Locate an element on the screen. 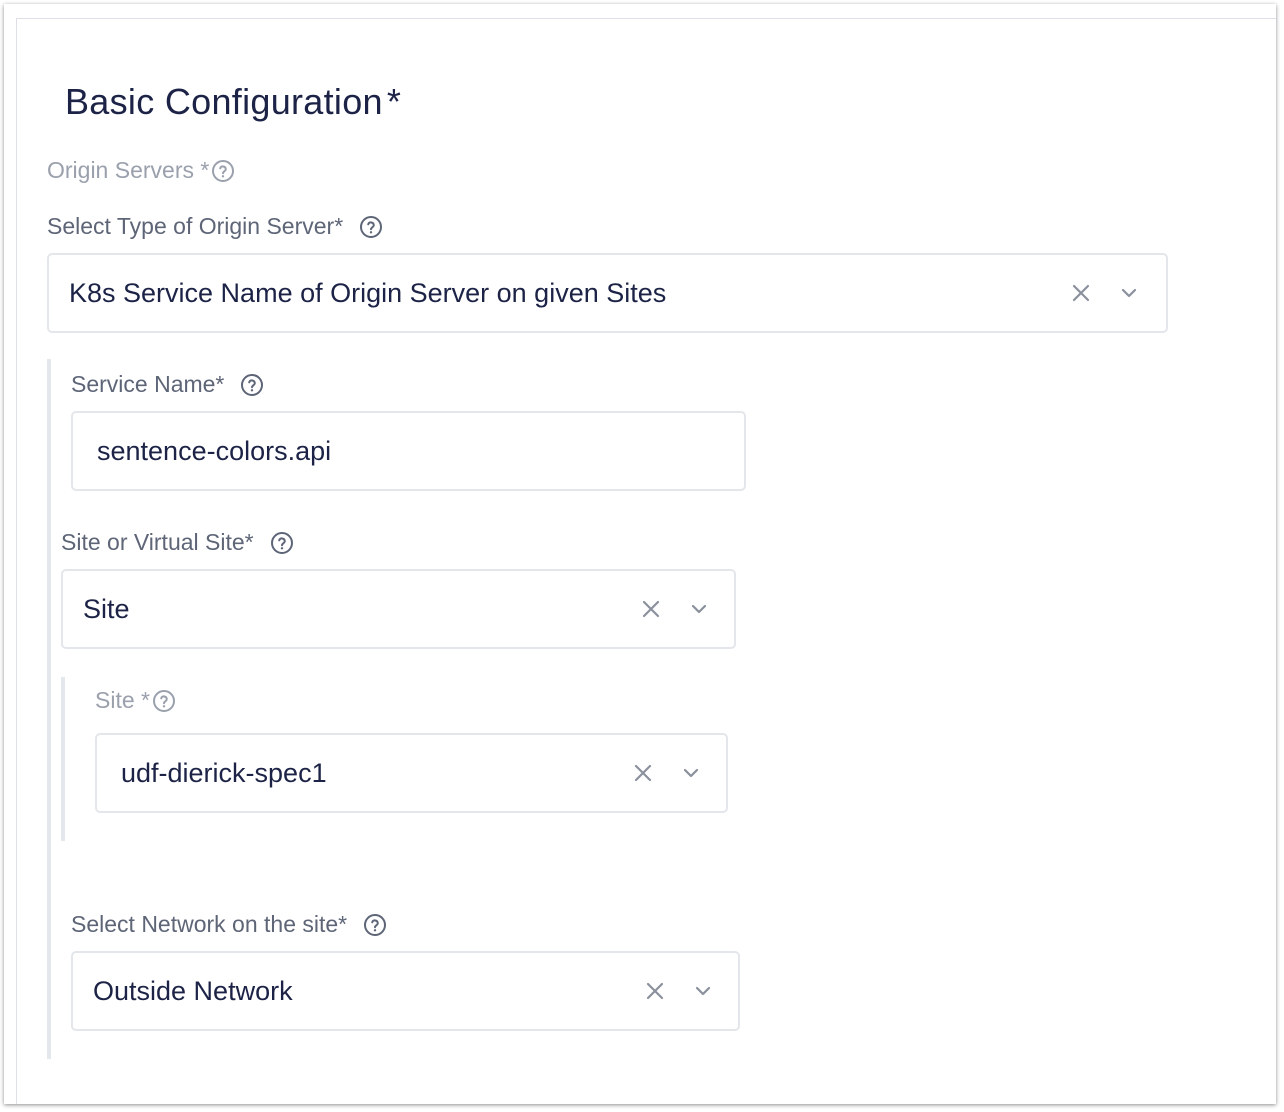  service-name-value: sentence-colors.api is located at coordinates (214, 450).